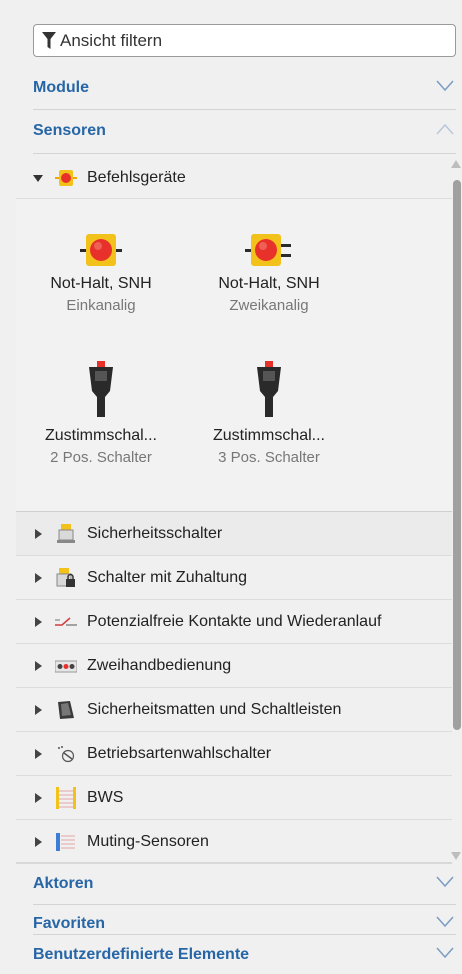  What do you see at coordinates (63, 883) in the screenshot?
I see `section-aktoren-label: Aktoren` at bounding box center [63, 883].